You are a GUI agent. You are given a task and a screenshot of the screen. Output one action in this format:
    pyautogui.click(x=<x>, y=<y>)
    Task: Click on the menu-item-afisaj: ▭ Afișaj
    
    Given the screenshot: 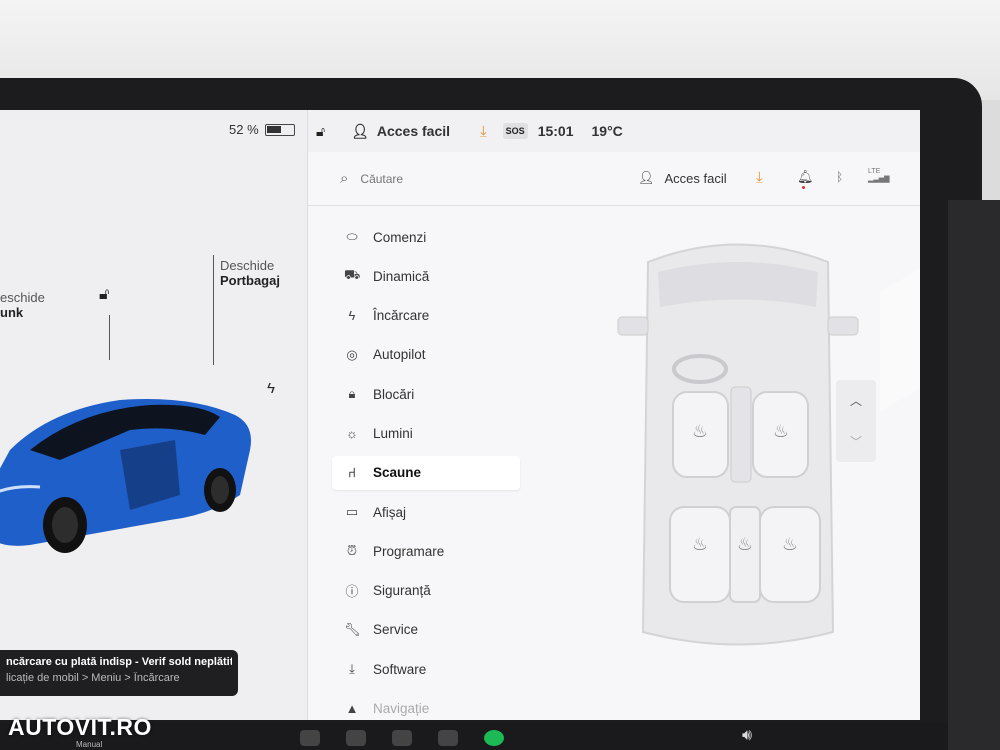 What is the action you would take?
    pyautogui.click(x=426, y=512)
    